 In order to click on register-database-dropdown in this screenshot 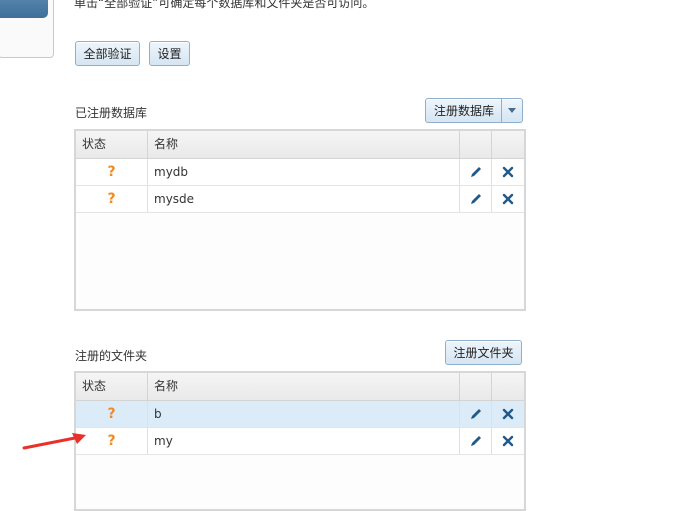, I will do `click(511, 110)`.